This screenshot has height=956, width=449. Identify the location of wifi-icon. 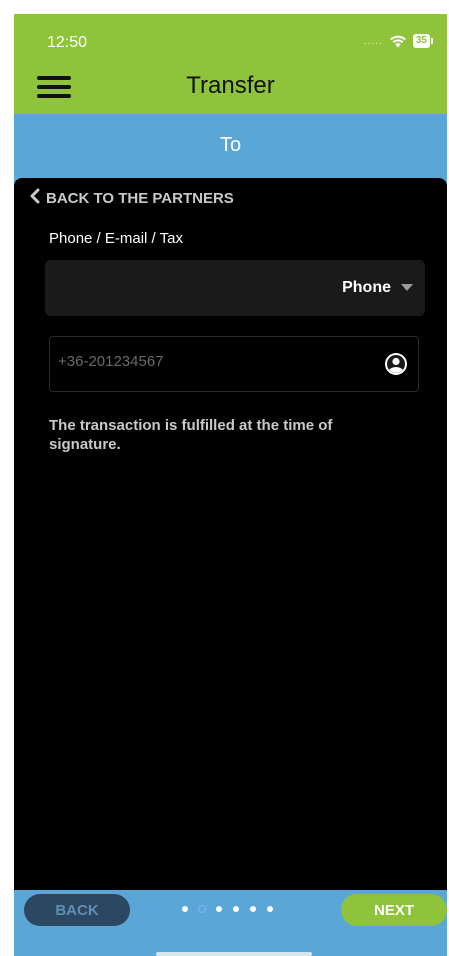
(398, 41).